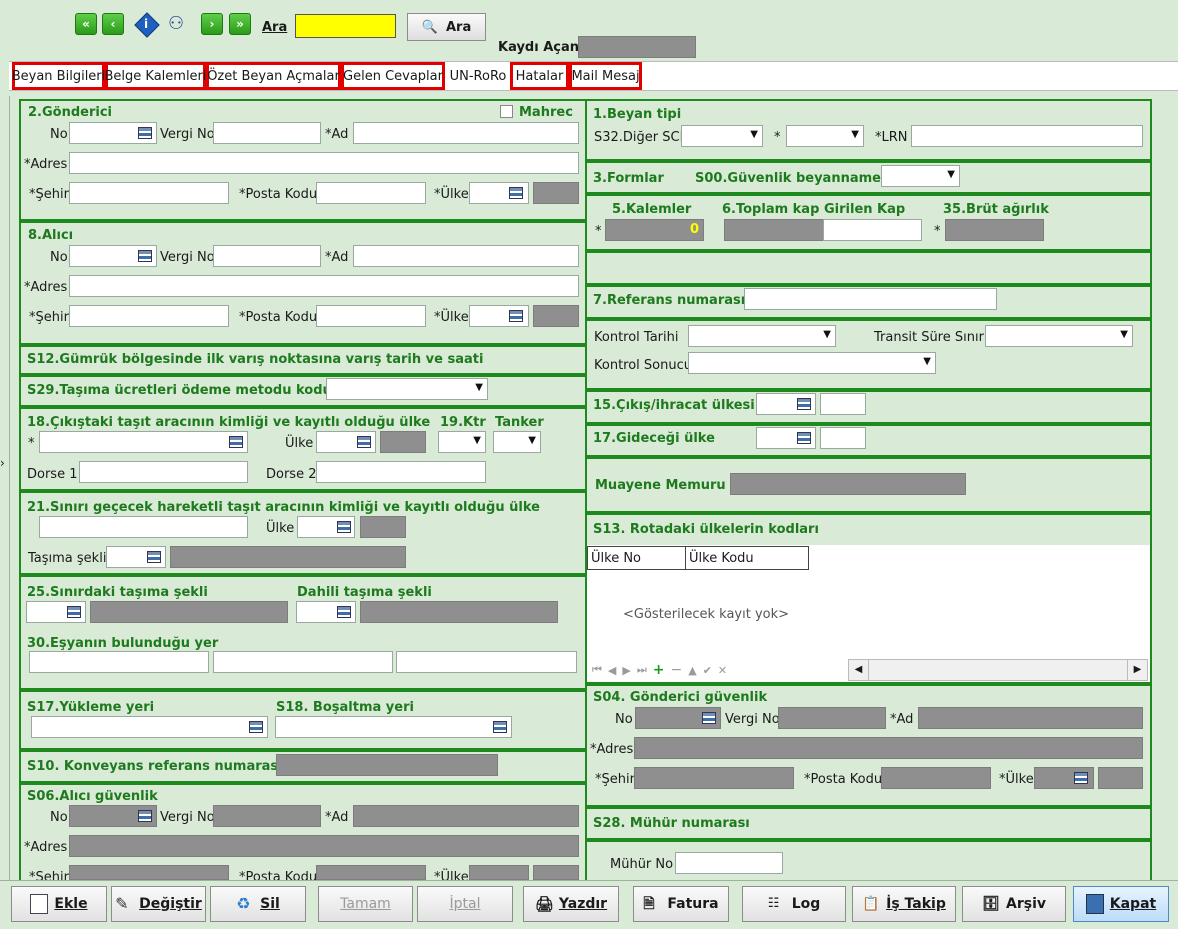 This screenshot has width=1178, height=929. Describe the element at coordinates (729, 863) in the screenshot. I see `muhur-no-input` at that location.